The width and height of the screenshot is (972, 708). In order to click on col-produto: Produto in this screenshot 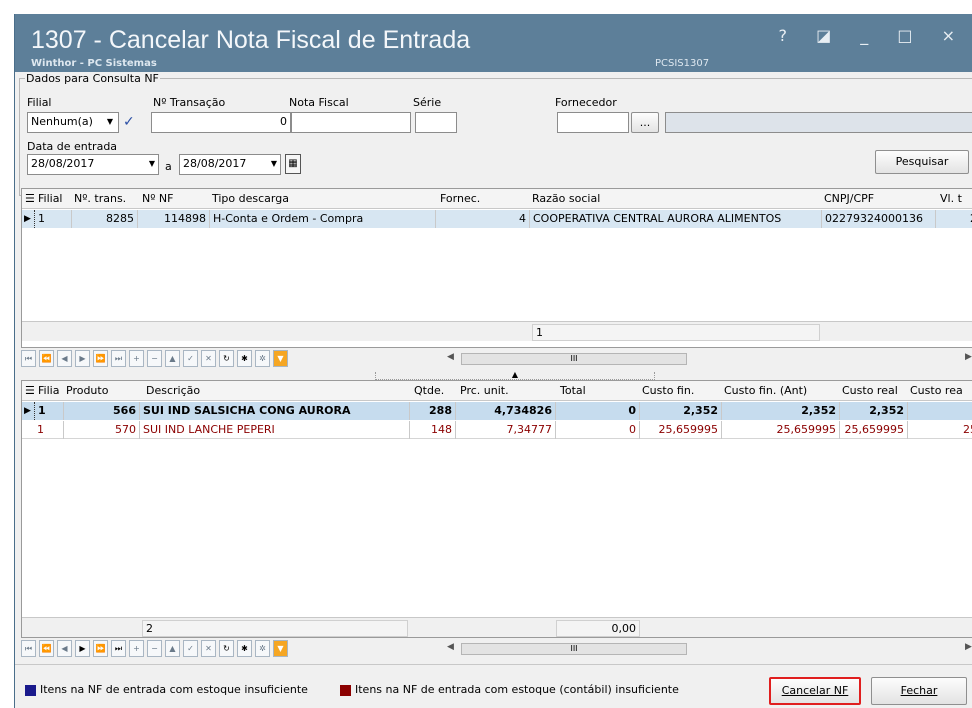, I will do `click(87, 390)`.